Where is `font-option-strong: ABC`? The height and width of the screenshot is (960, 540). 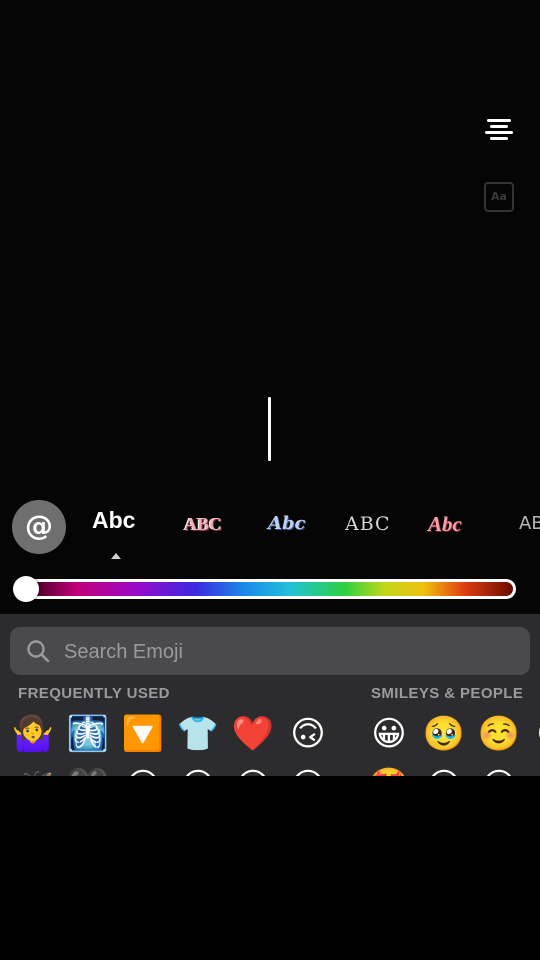 font-option-strong: ABC is located at coordinates (203, 524).